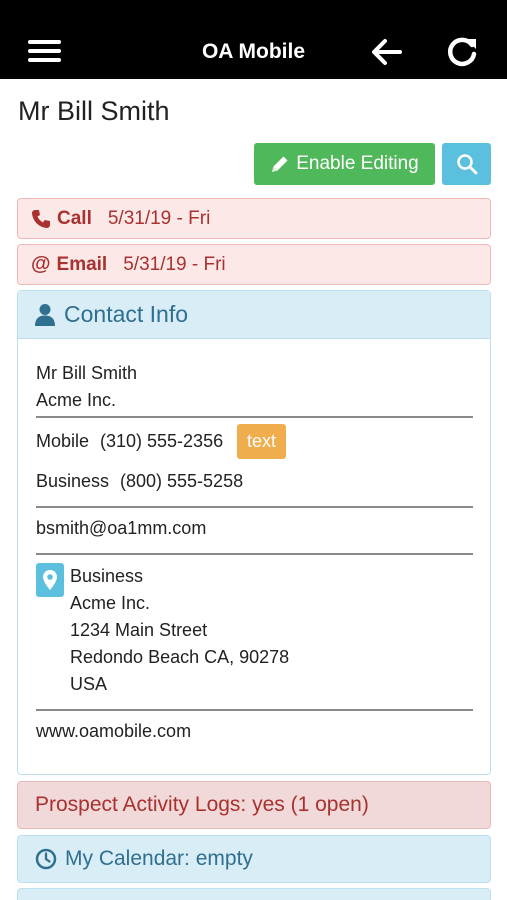  Describe the element at coordinates (126, 314) in the screenshot. I see `contact-info-title: Contact Info` at that location.